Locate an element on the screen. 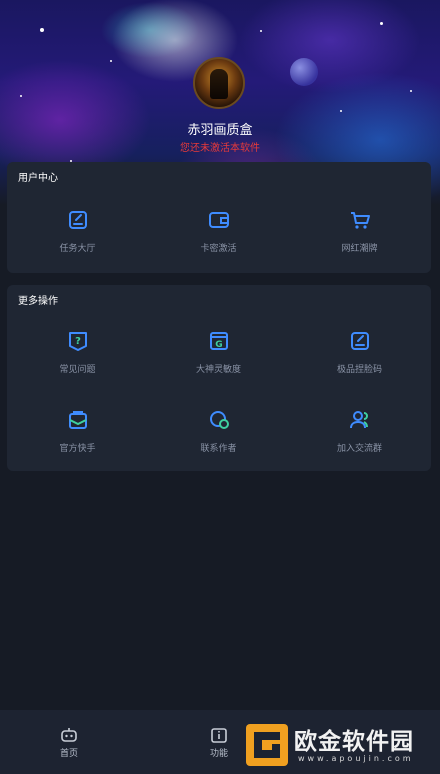 The image size is (440, 774). edit-note-icon is located at coordinates (360, 341).